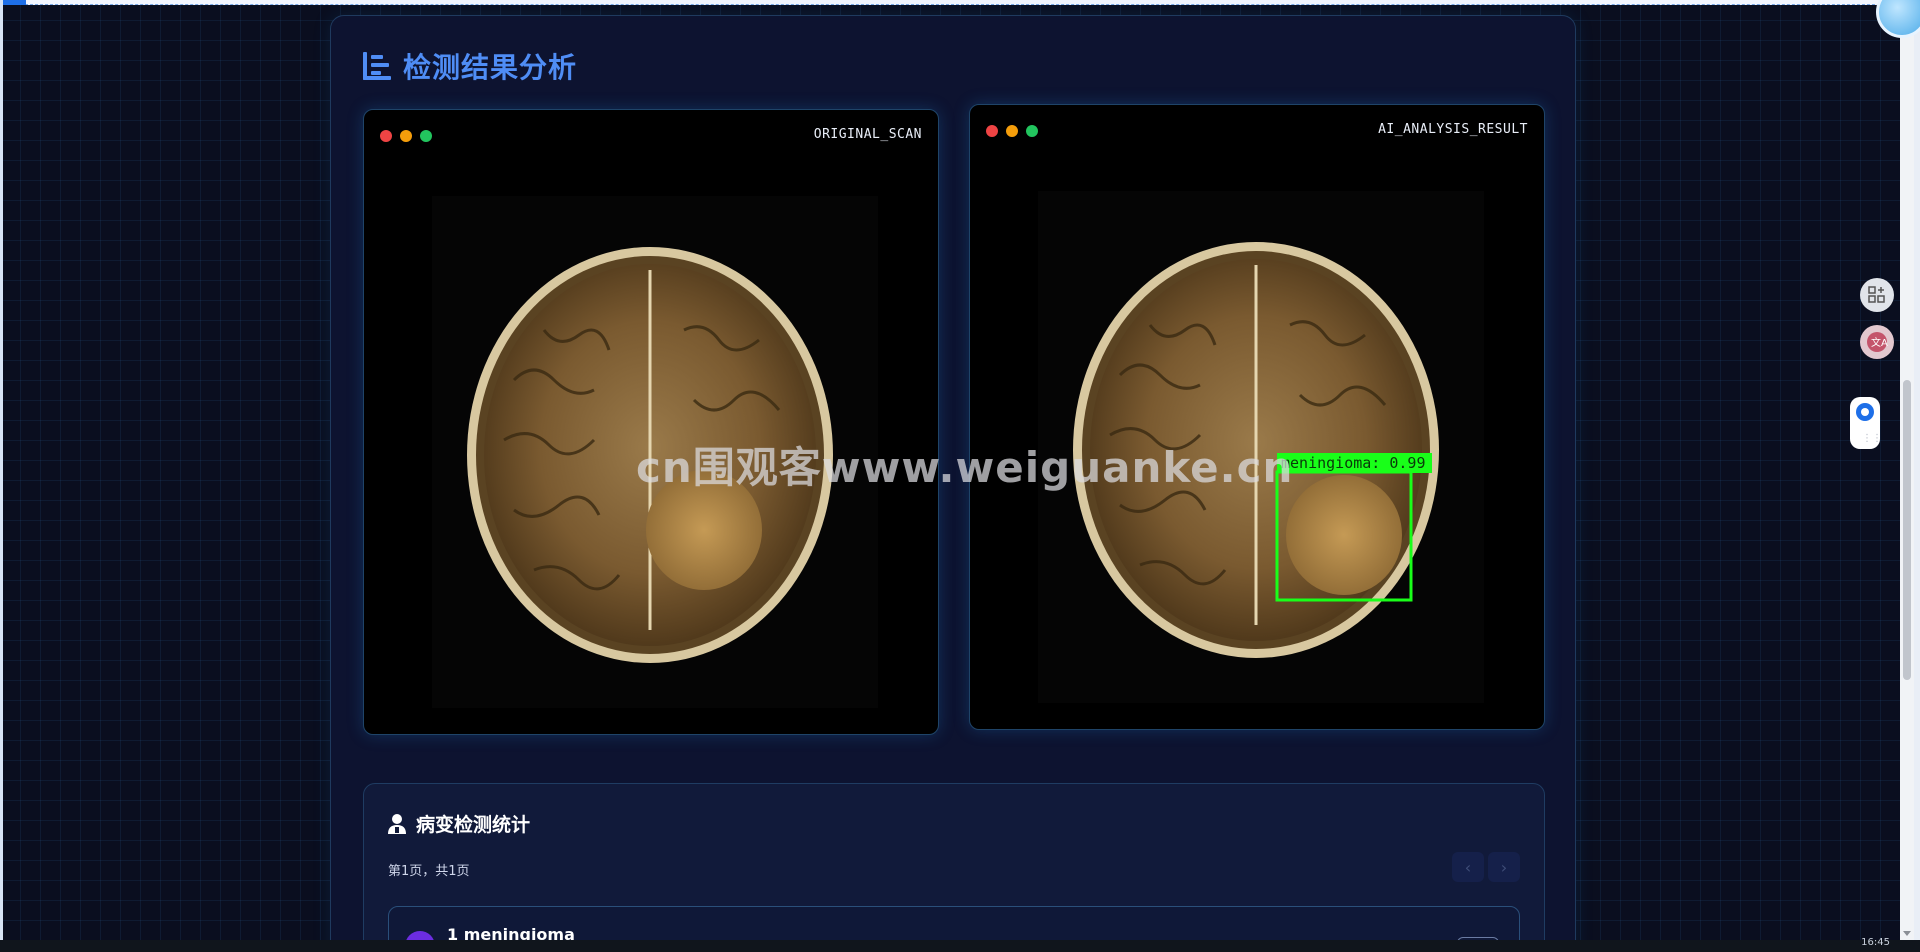 The image size is (1920, 952). What do you see at coordinates (1453, 129) in the screenshot?
I see `analysis-result-label: AI_ANALYSIS_RESULT` at bounding box center [1453, 129].